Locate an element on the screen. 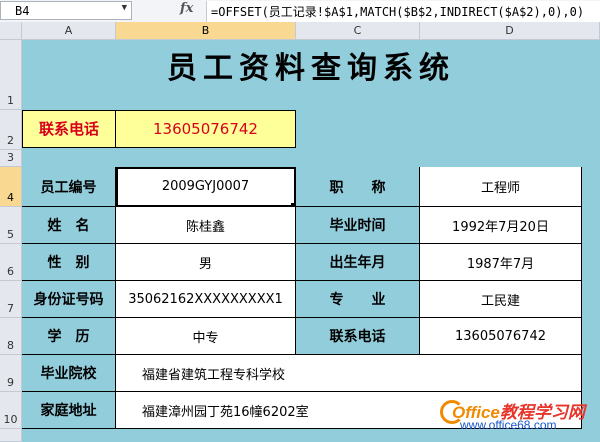 The height and width of the screenshot is (442, 600). position-value: 工程师 is located at coordinates (501, 187).